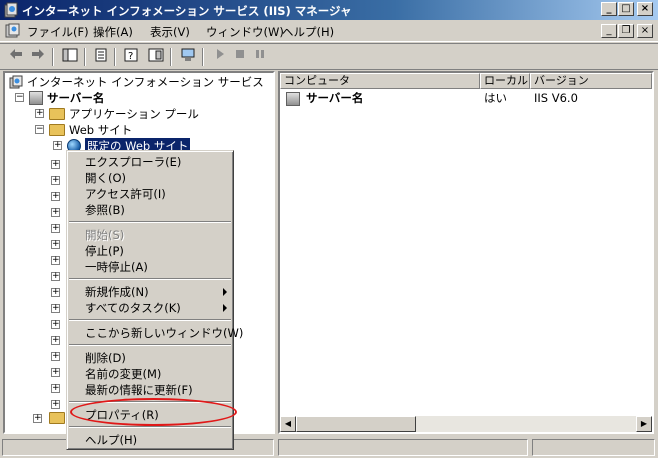 The image size is (658, 458). What do you see at coordinates (187, 11) in the screenshot?
I see `window-title: インターネット インフォメーション サービス (IIS) マネージャ` at bounding box center [187, 11].